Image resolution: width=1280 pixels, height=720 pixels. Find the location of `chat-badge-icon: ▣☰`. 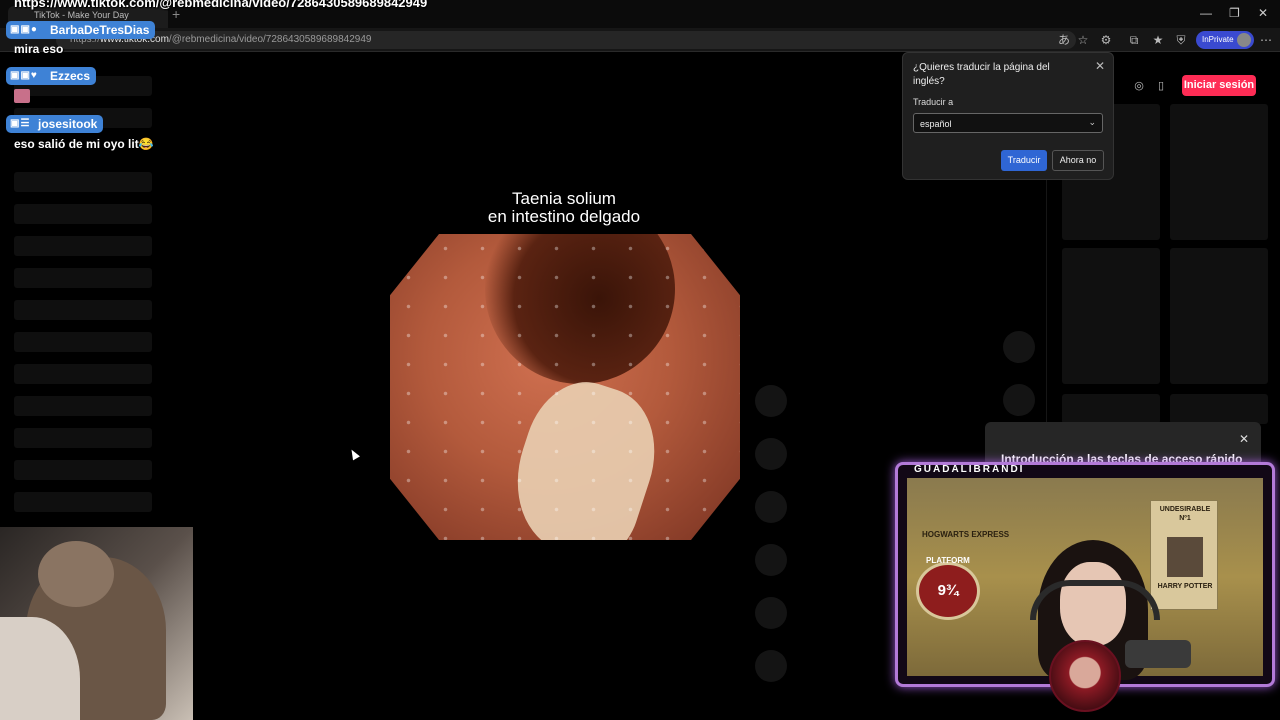

chat-badge-icon: ▣☰ is located at coordinates (20, 123).